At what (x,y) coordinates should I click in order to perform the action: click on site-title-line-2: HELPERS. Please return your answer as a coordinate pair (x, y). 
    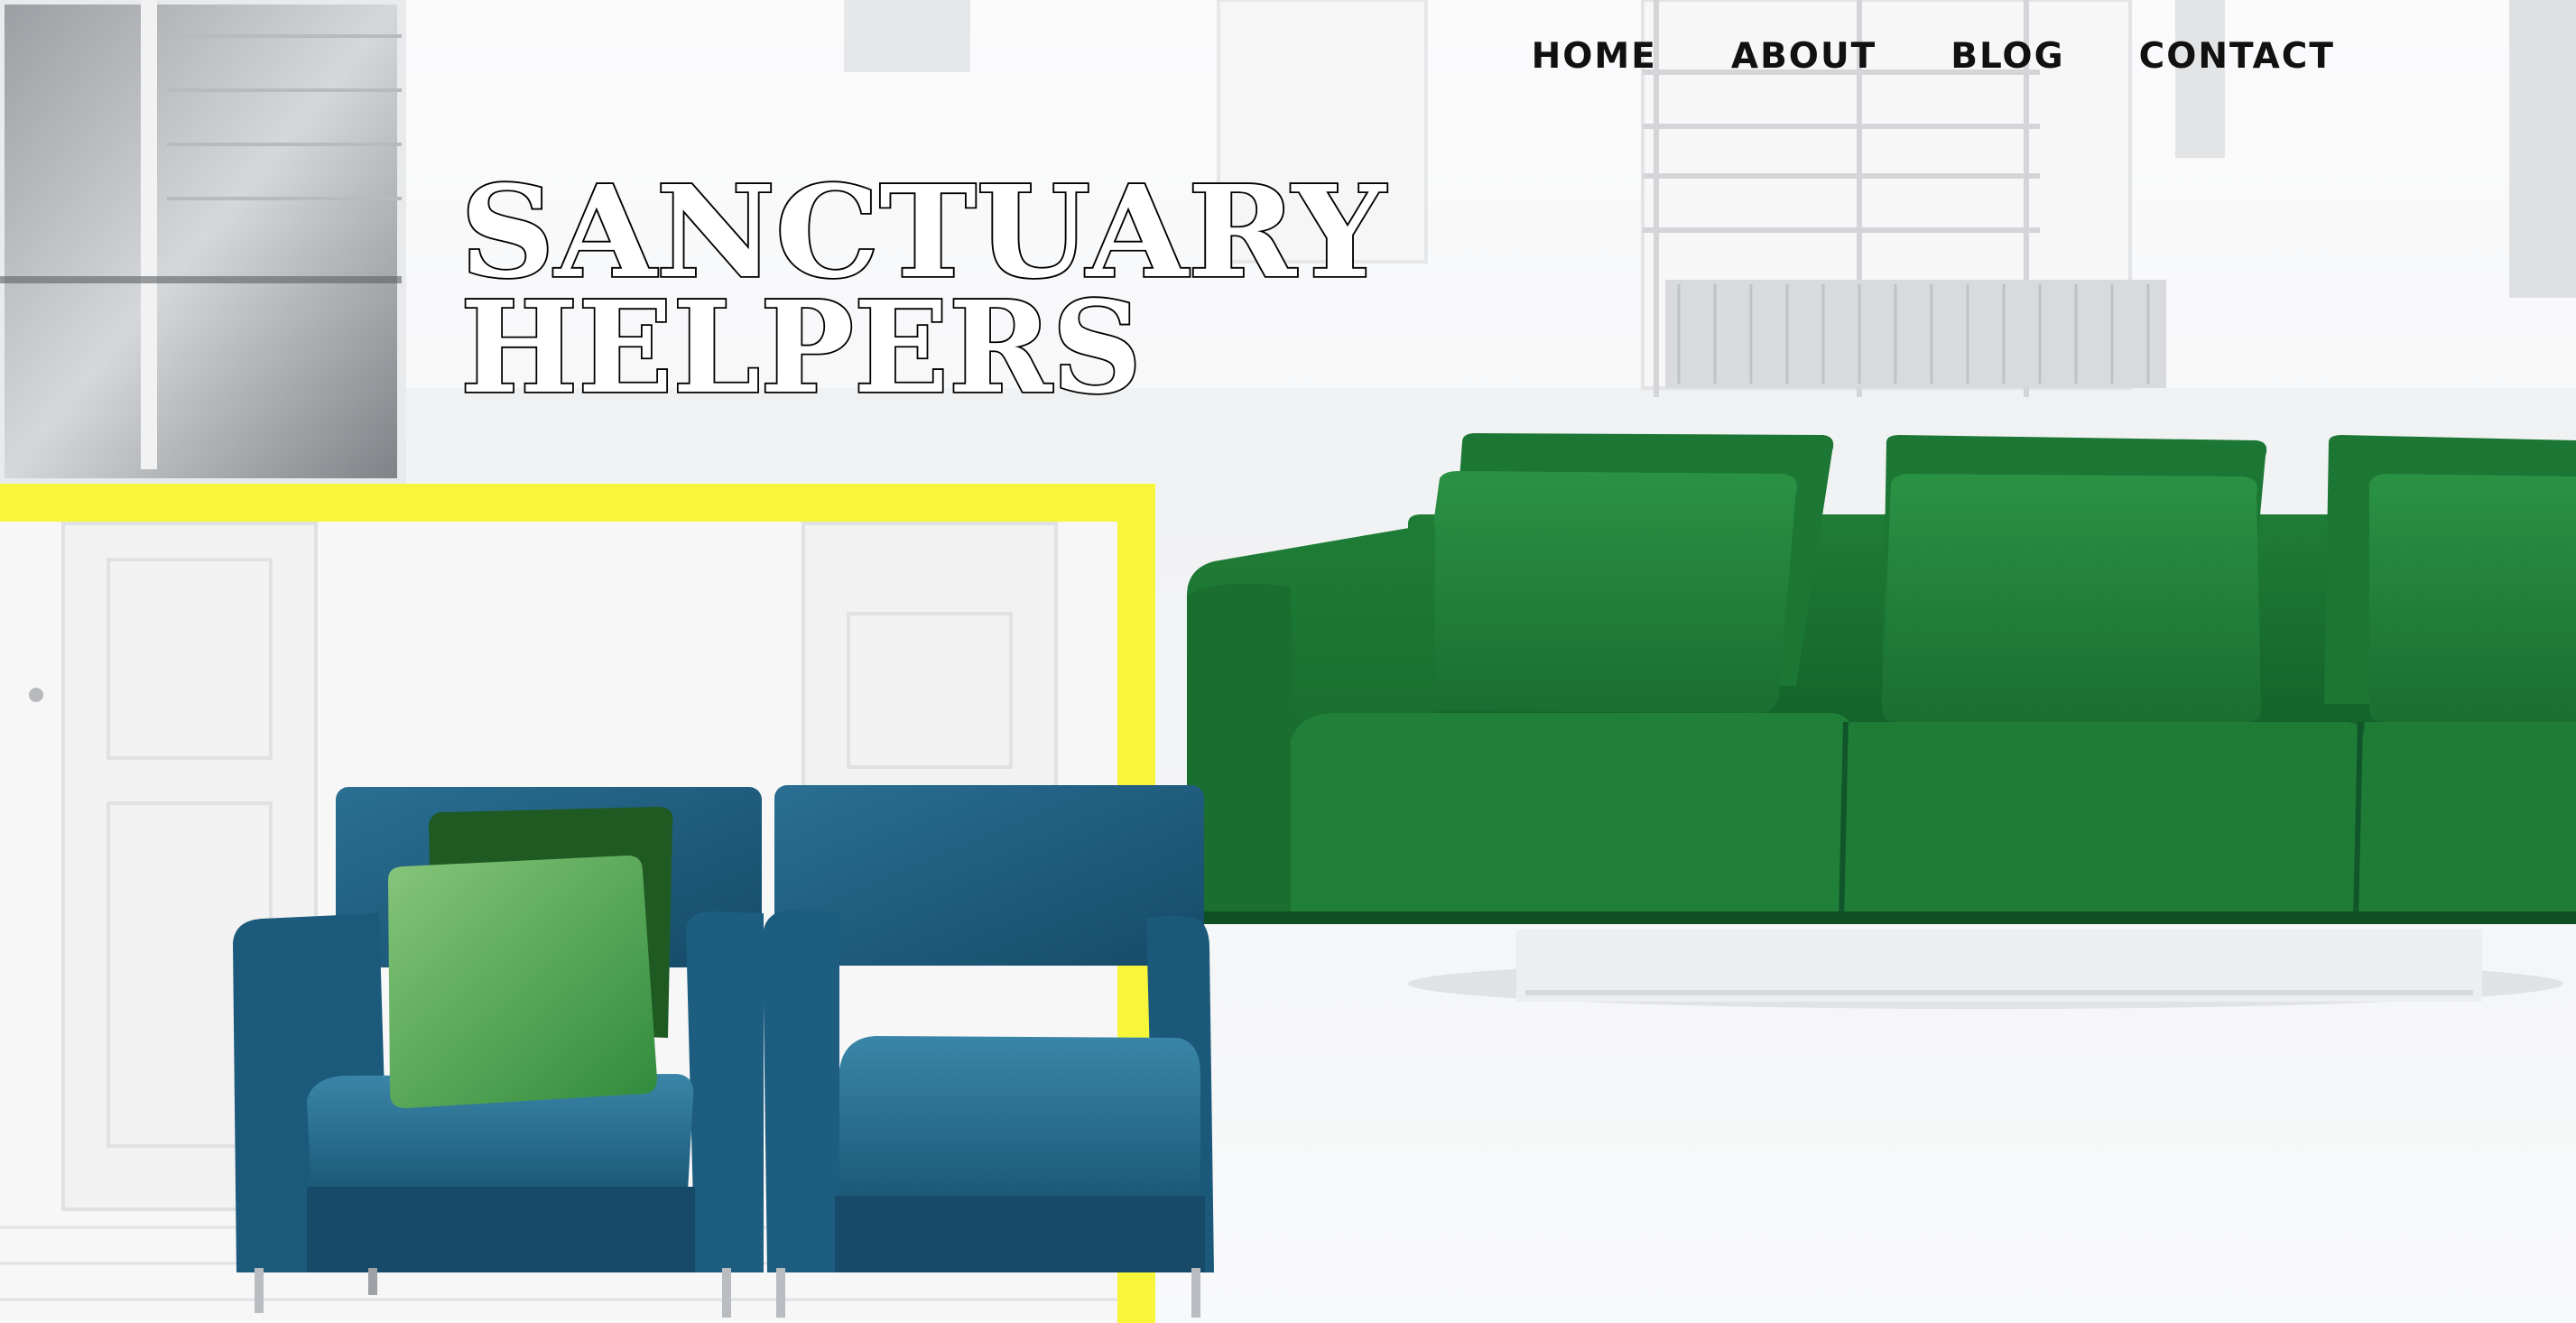
    Looking at the image, I should click on (801, 339).